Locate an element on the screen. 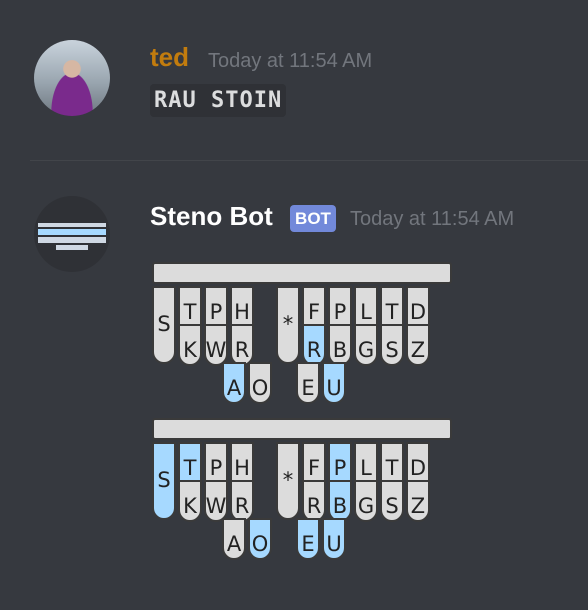 The image size is (588, 610). steno-keyboard-icon is located at coordinates (72, 236).